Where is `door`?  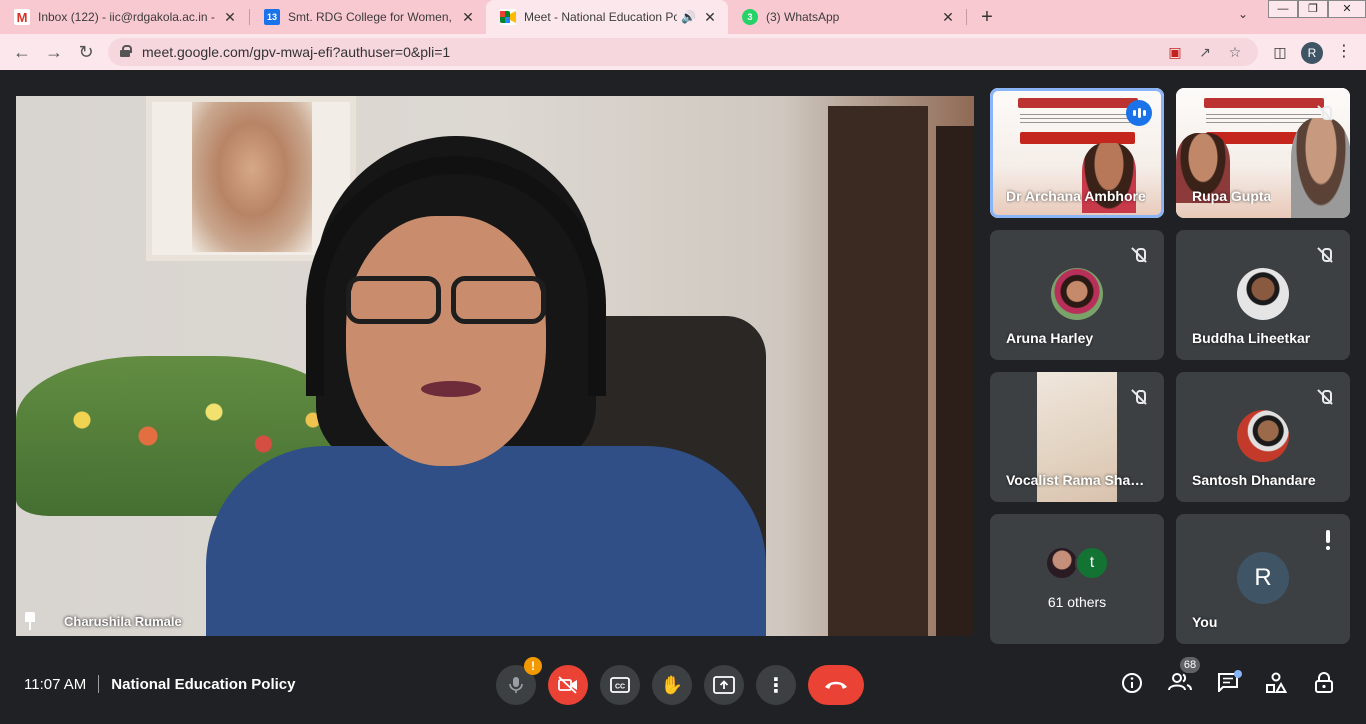 door is located at coordinates (878, 371).